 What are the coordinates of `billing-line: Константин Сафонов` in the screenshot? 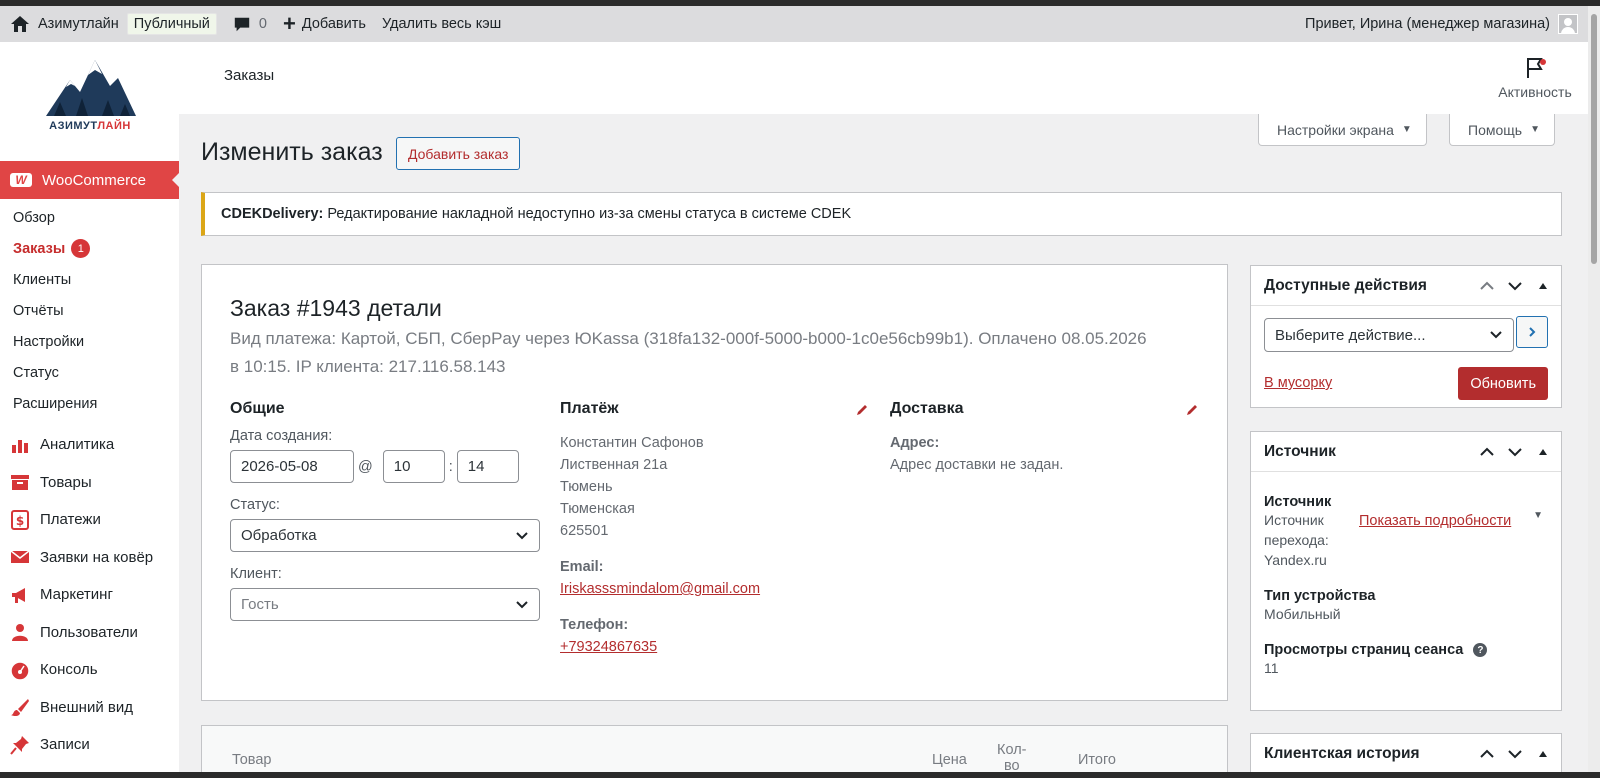 It's located at (632, 443).